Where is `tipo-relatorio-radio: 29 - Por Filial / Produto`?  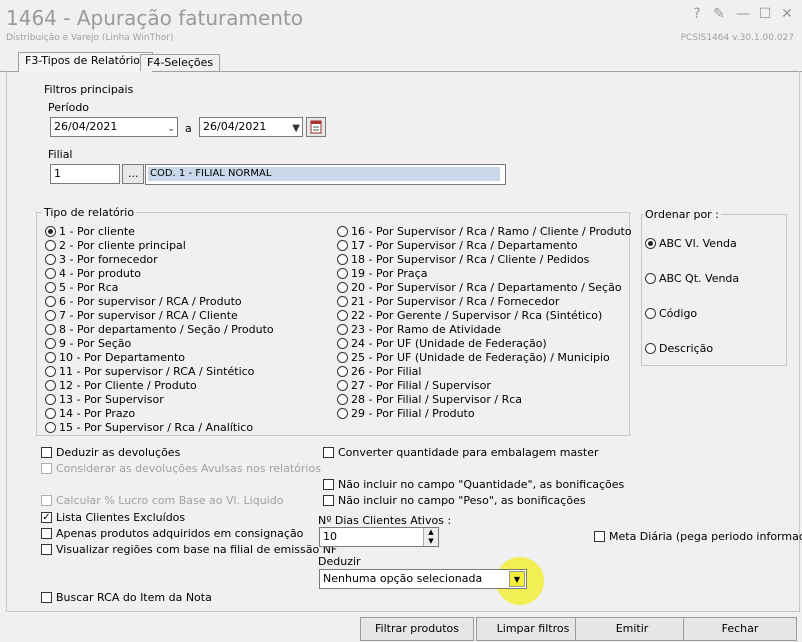 tipo-relatorio-radio: 29 - Por Filial / Produto is located at coordinates (484, 413).